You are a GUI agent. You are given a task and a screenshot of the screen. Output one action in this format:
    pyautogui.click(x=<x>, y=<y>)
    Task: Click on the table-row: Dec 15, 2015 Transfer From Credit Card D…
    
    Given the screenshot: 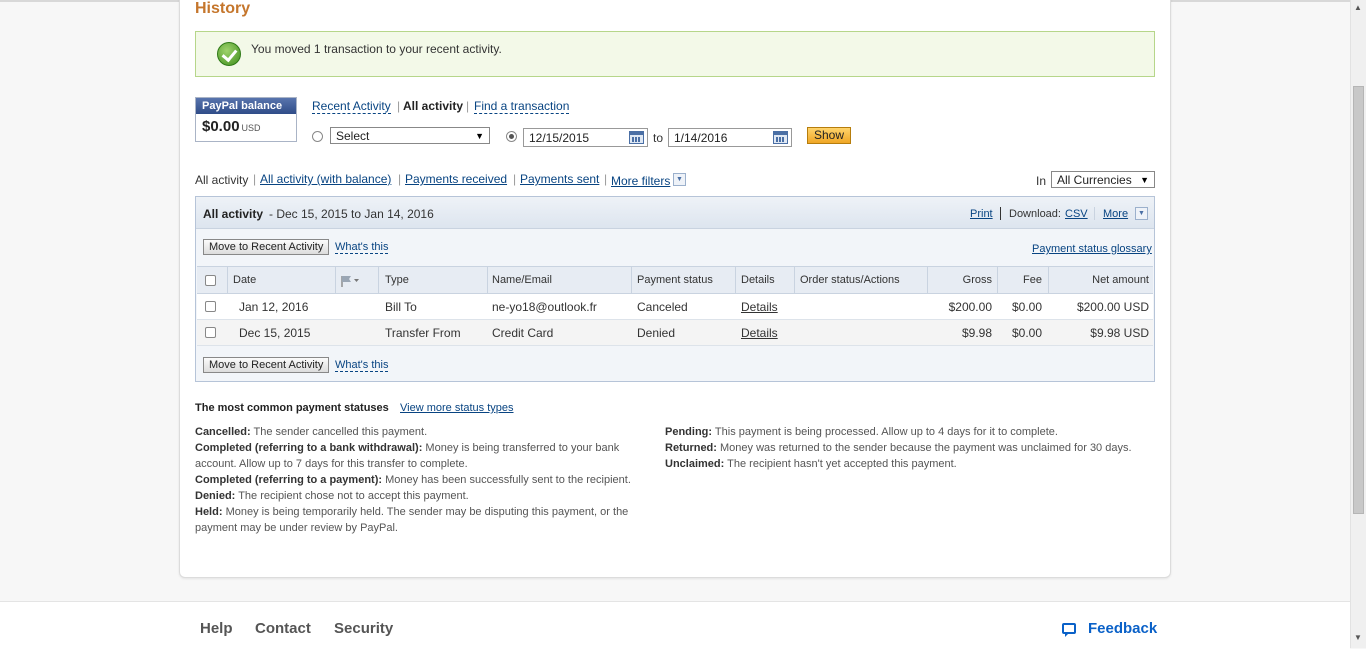 What is the action you would take?
    pyautogui.click(x=675, y=333)
    